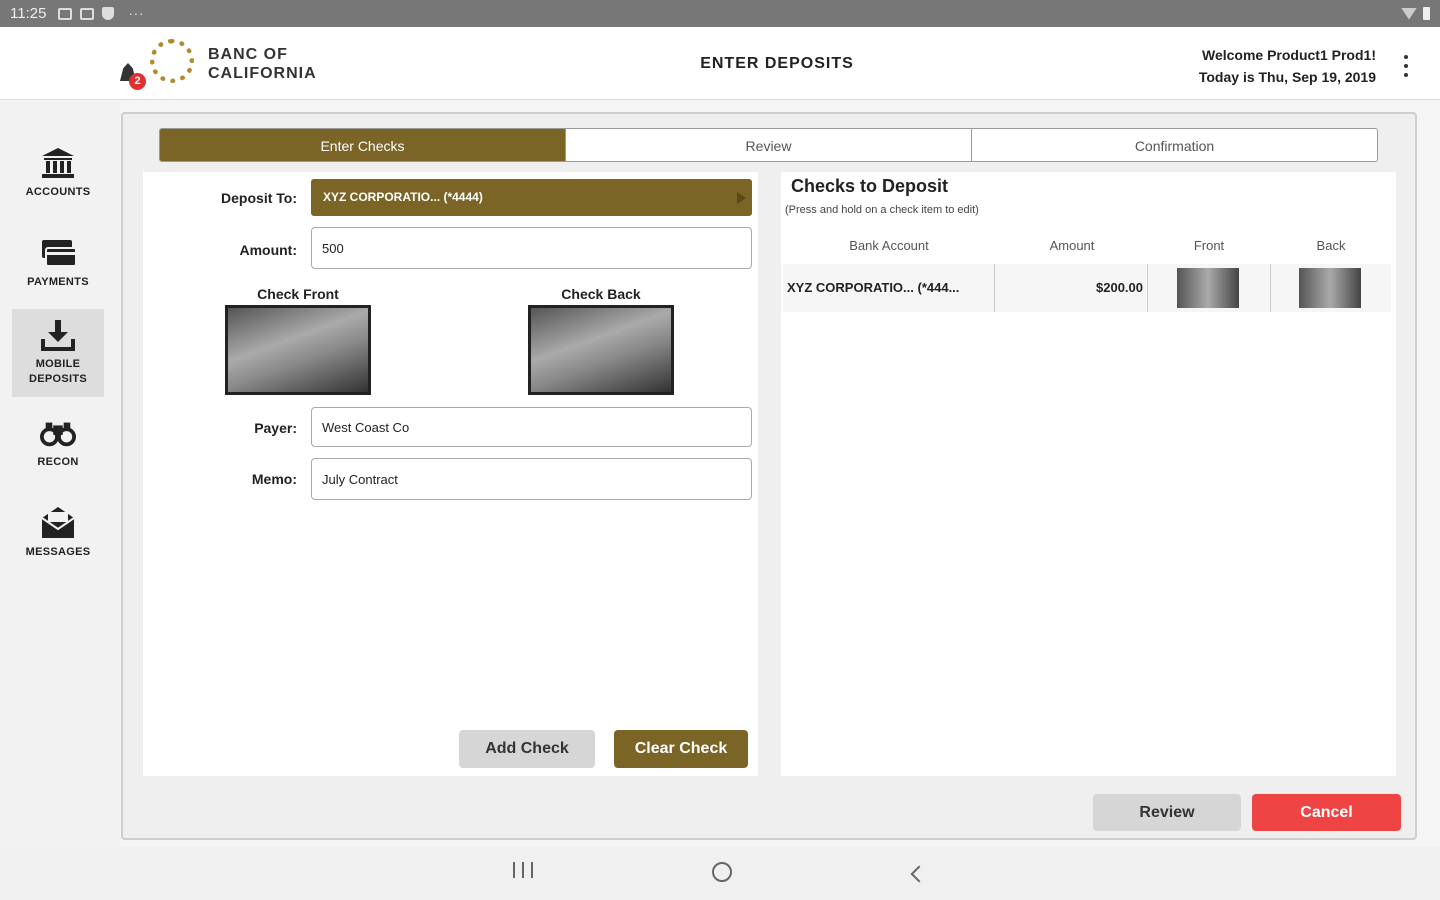 Image resolution: width=1440 pixels, height=900 pixels. What do you see at coordinates (601, 350) in the screenshot?
I see `check-back-image` at bounding box center [601, 350].